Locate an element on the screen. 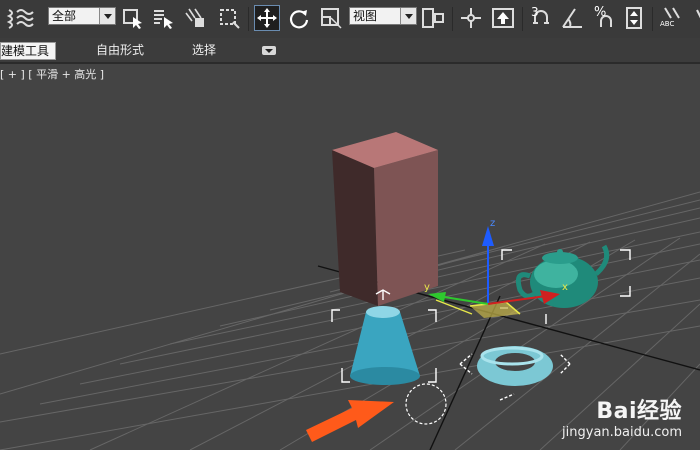  watermark-logo: Bai经验 is located at coordinates (639, 411).